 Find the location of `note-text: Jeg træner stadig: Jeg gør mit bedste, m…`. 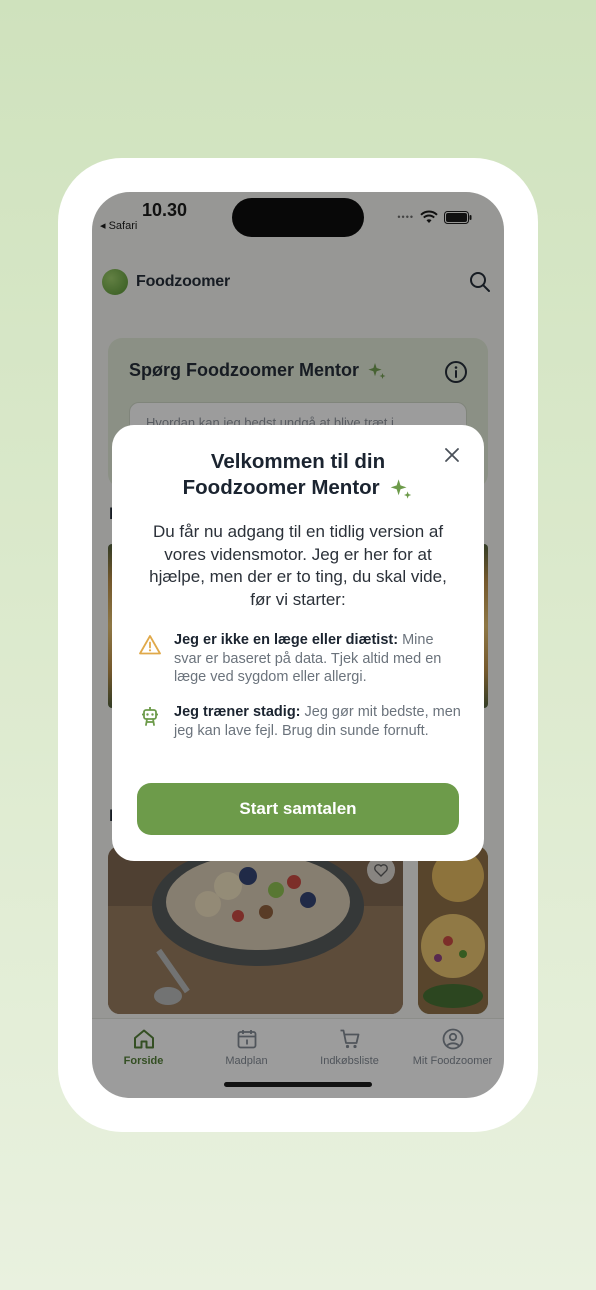

note-text: Jeg træner stadig: Jeg gør mit bedste, m… is located at coordinates (318, 721).